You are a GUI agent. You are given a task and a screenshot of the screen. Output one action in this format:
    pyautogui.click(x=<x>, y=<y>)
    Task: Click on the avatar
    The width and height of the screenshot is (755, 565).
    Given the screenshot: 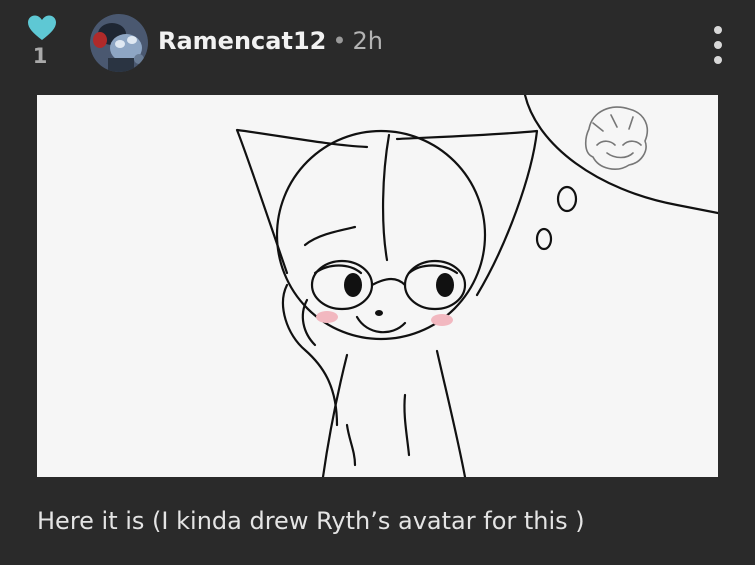 What is the action you would take?
    pyautogui.click(x=119, y=43)
    